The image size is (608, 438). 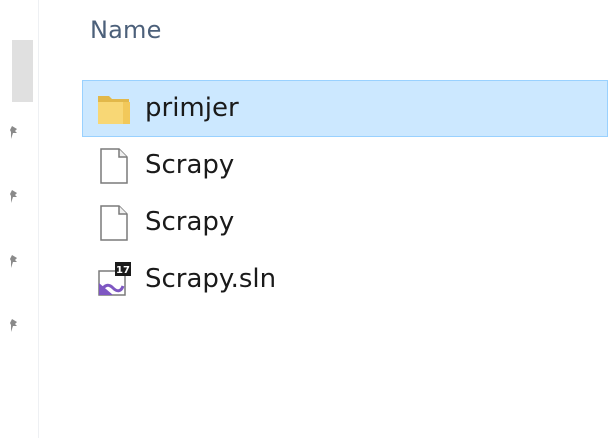 I want to click on navigation-pane, so click(x=19, y=219).